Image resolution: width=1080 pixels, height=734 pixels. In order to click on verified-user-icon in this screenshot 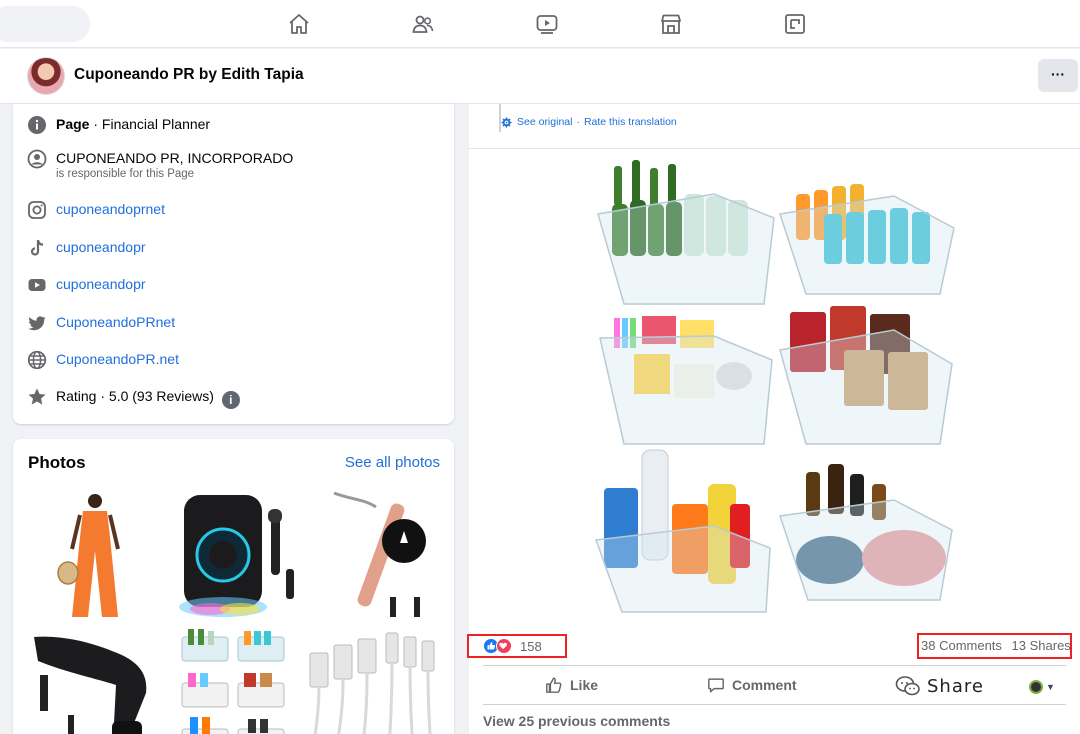, I will do `click(37, 159)`.